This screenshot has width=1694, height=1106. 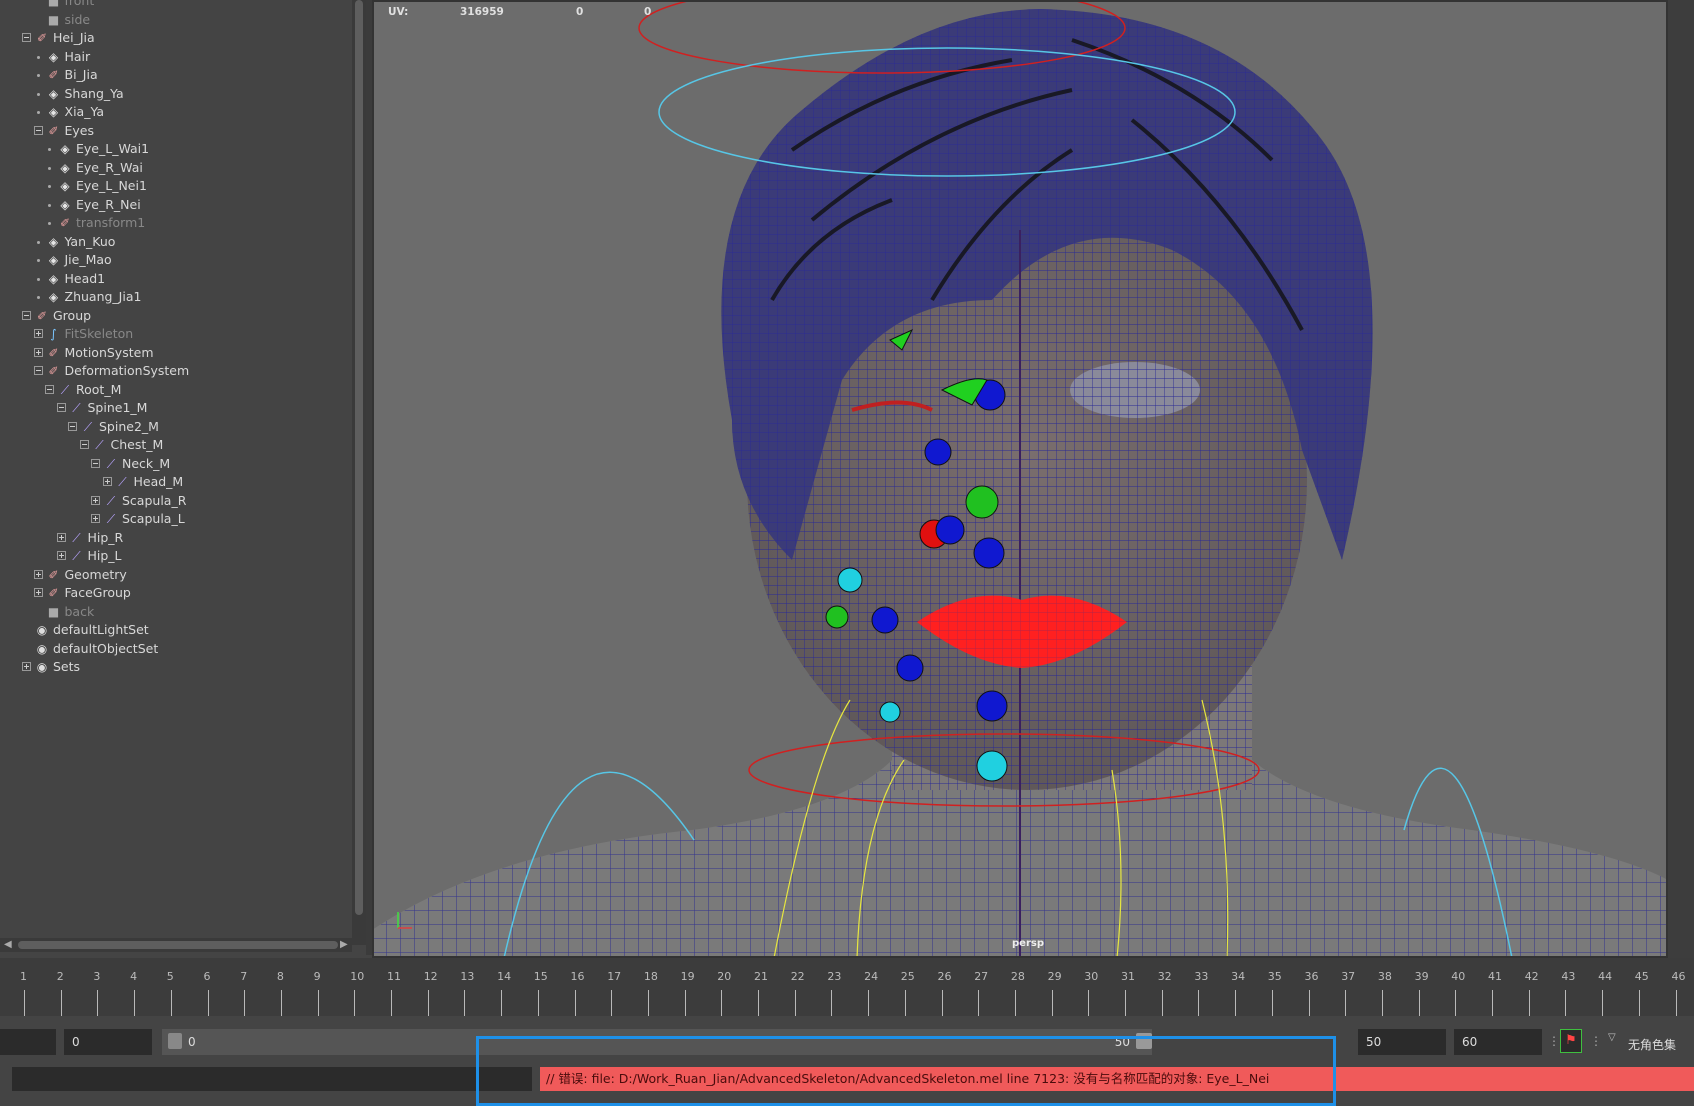 What do you see at coordinates (1571, 1041) in the screenshot?
I see `auto-key-icon: ⚑` at bounding box center [1571, 1041].